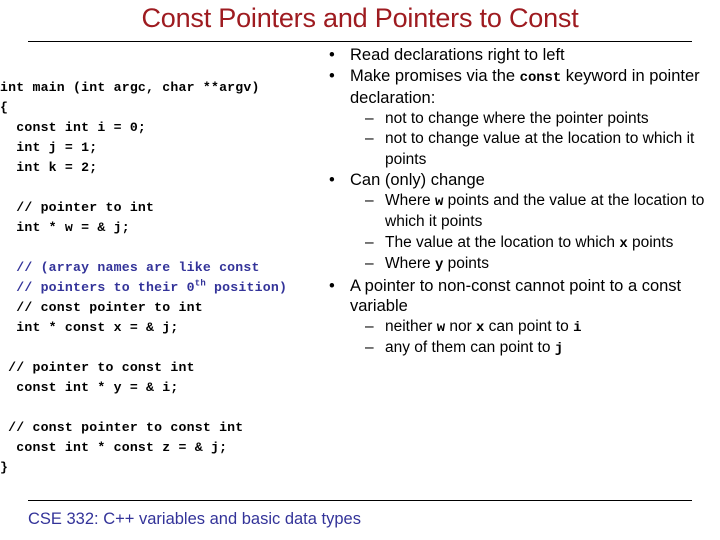 This screenshot has width=720, height=540. I want to click on bullet-item-level1: • Read declarations right to left, so click(521, 55).